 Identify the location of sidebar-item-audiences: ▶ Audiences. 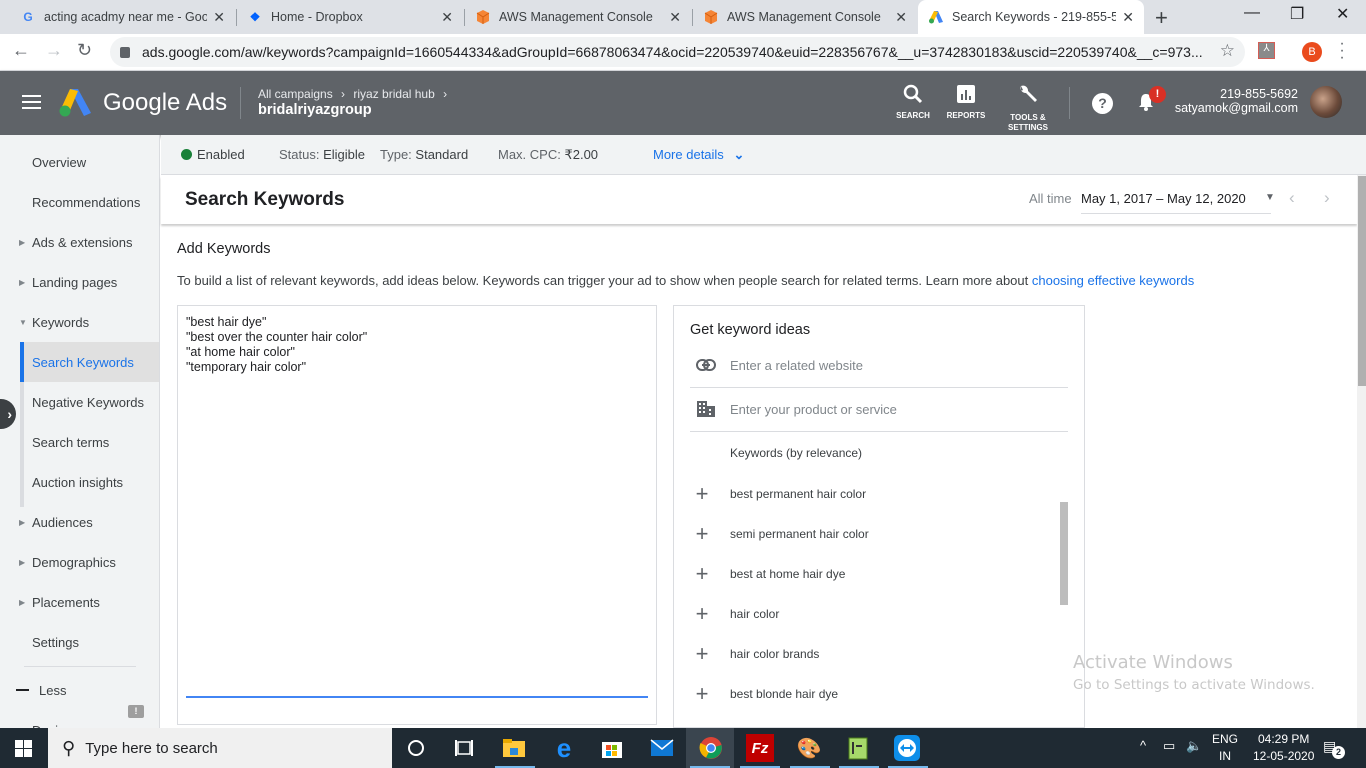
(79, 522).